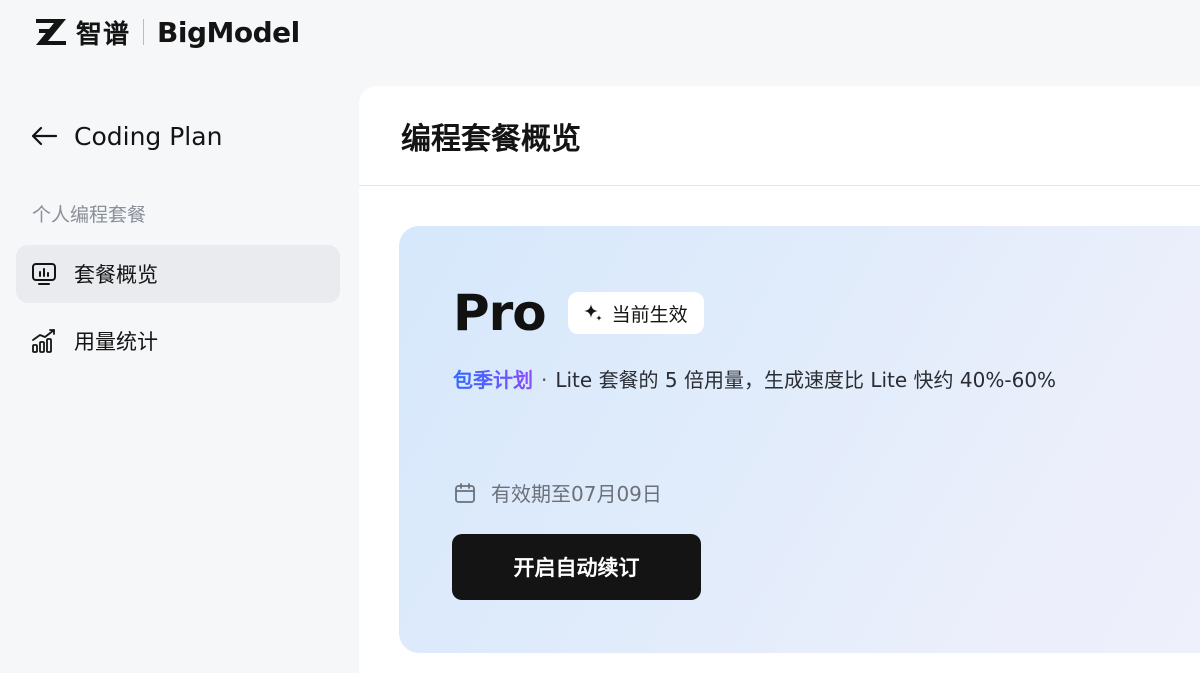 This screenshot has width=1200, height=673. I want to click on back-title: Coding Plan, so click(148, 136).